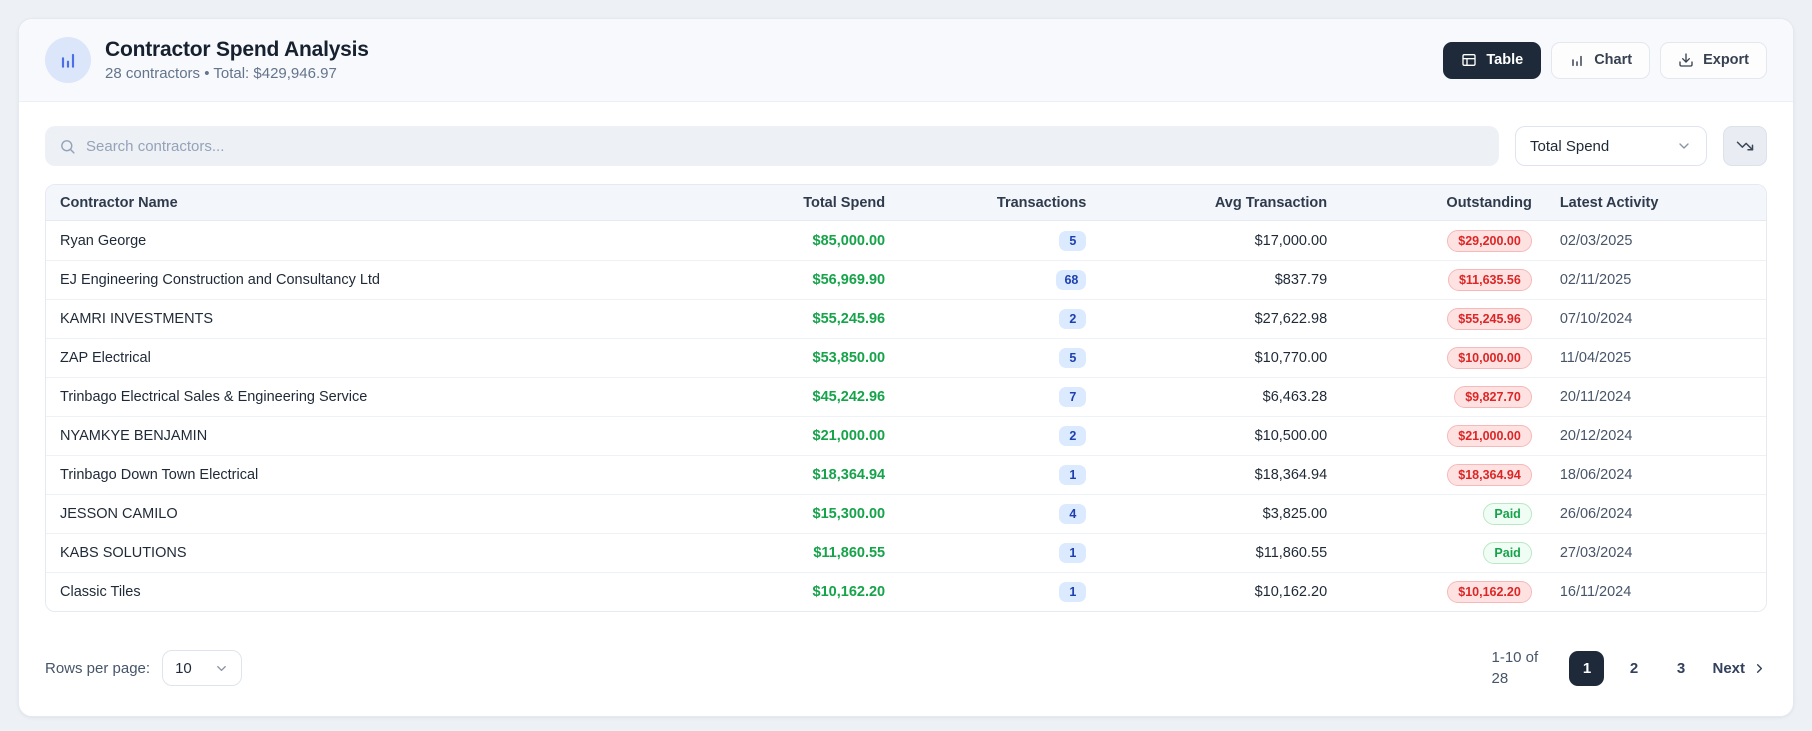 Image resolution: width=1812 pixels, height=731 pixels. What do you see at coordinates (414, 514) in the screenshot?
I see `contractor-name-cell: JESSON CAMILO` at bounding box center [414, 514].